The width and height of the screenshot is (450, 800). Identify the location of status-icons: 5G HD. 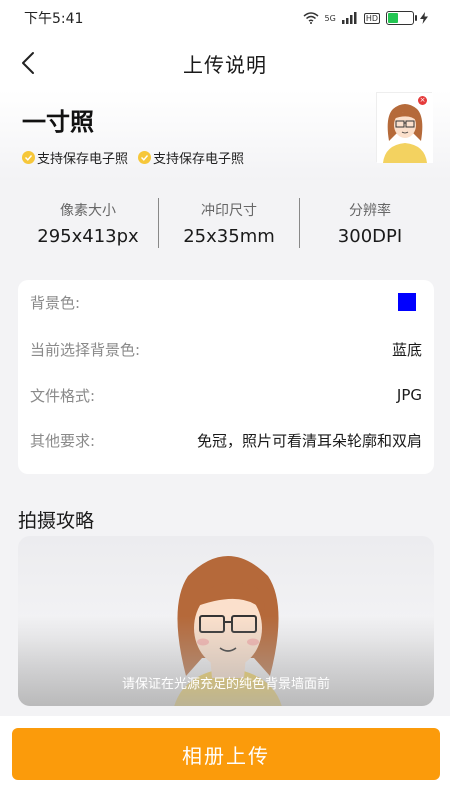
(365, 18).